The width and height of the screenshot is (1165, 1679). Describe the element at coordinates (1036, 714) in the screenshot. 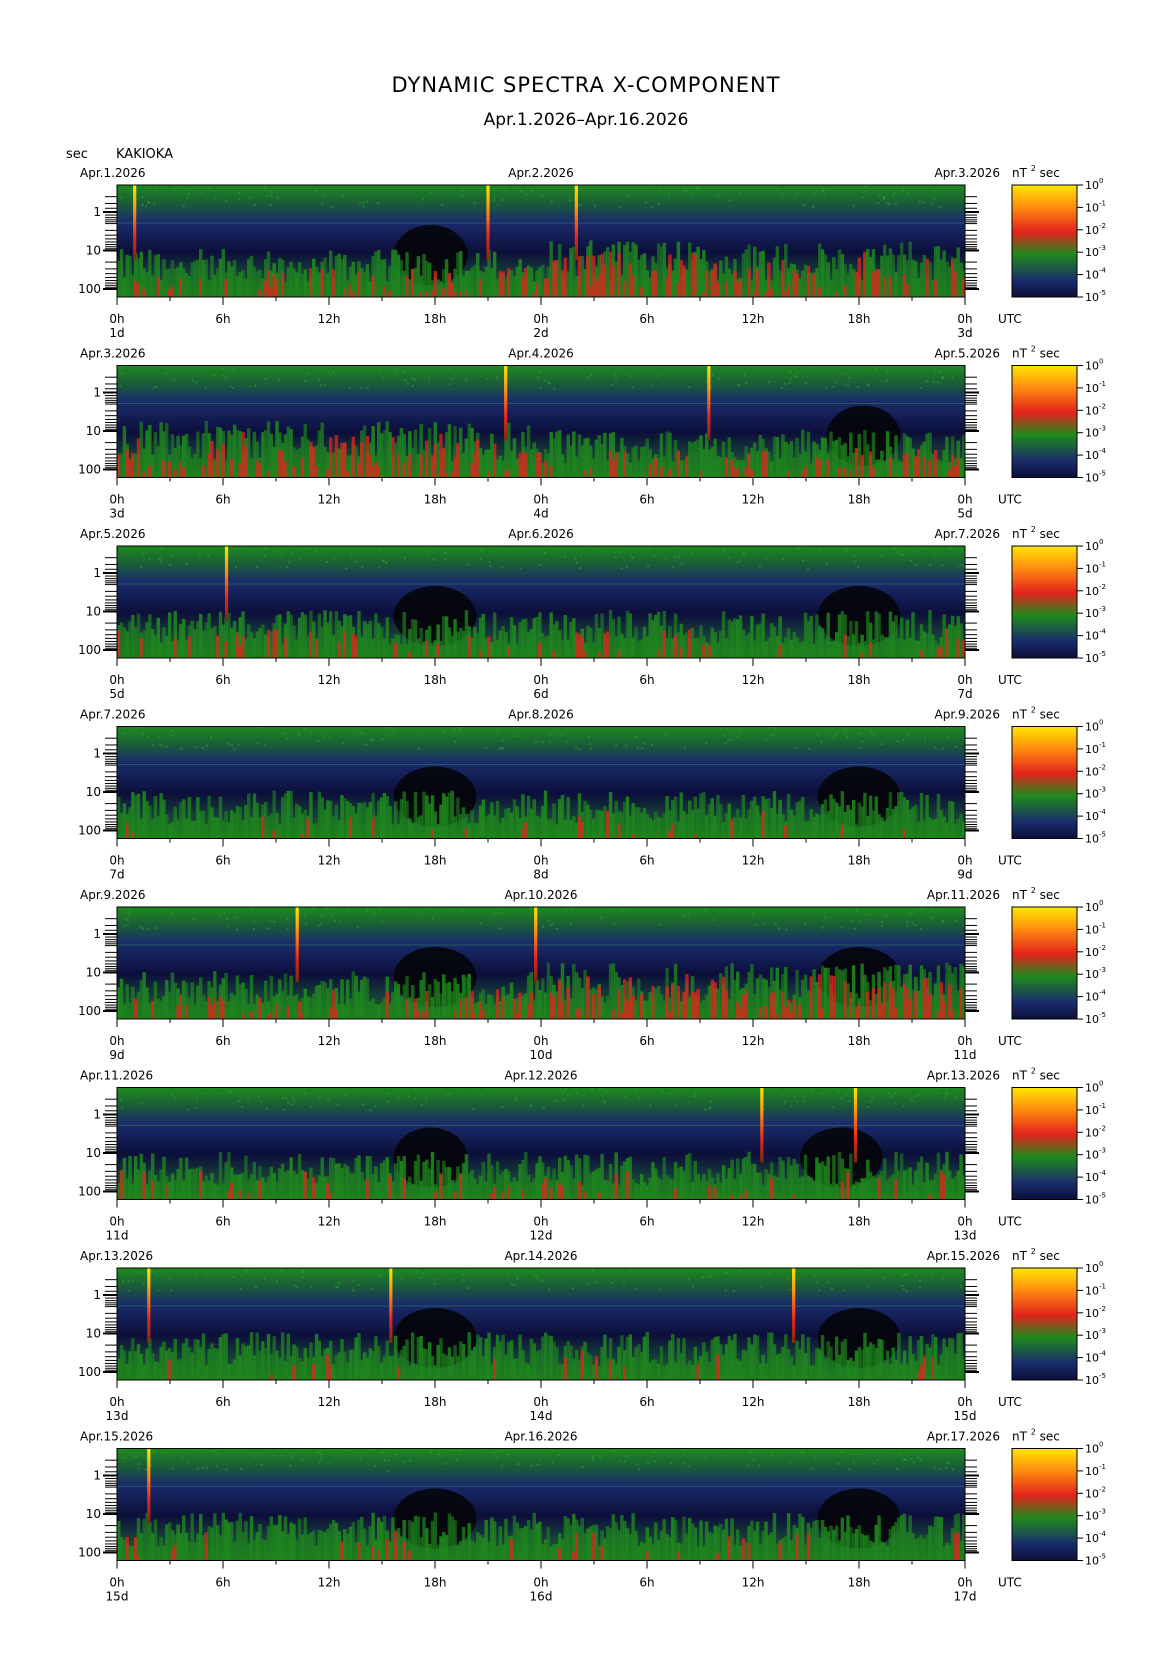

I see `colorbar-unit: nT 2 sec` at that location.